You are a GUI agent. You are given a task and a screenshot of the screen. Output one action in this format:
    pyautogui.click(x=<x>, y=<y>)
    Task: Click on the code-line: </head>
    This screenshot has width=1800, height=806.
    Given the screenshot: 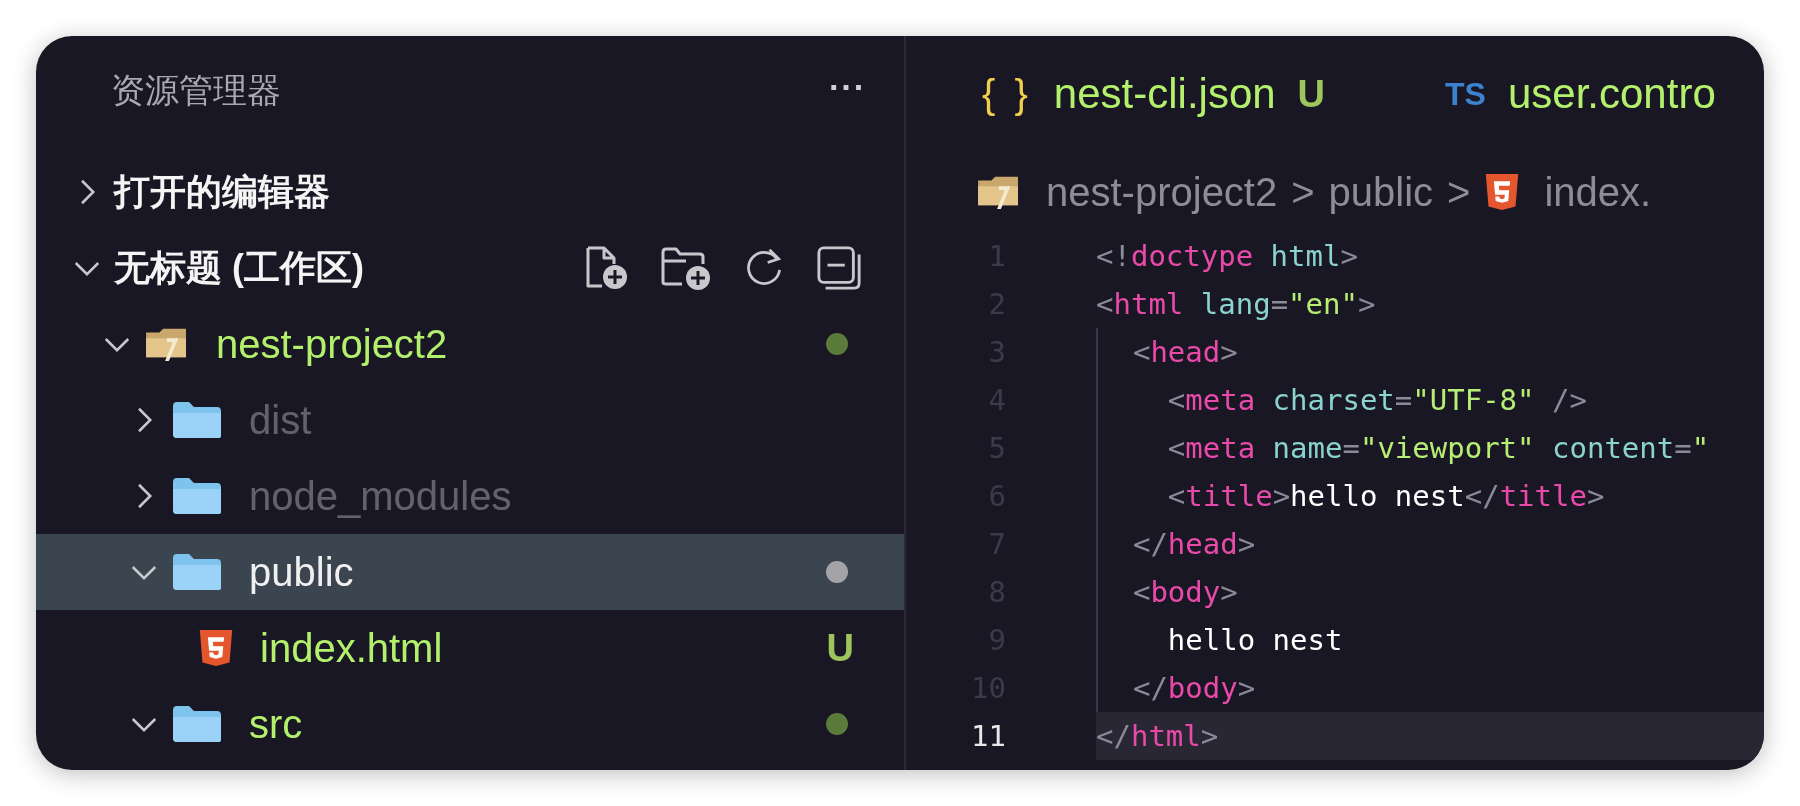 What is the action you would take?
    pyautogui.click(x=1193, y=544)
    